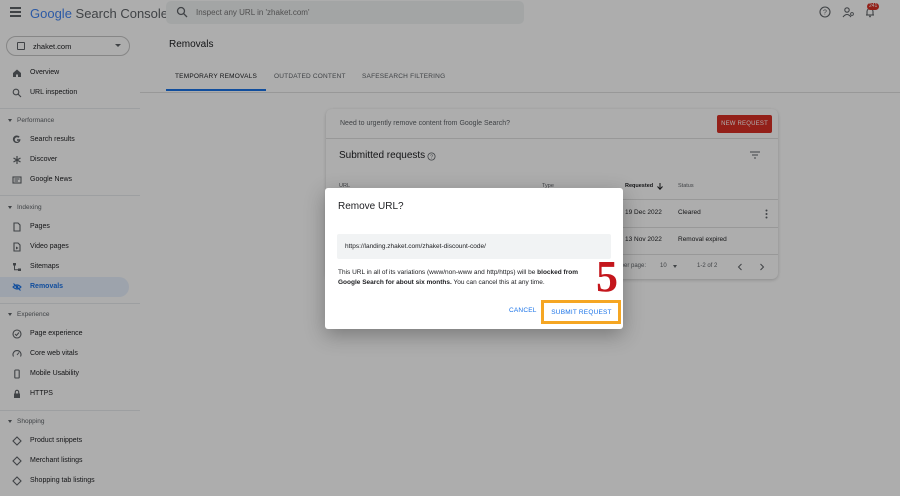  What do you see at coordinates (498, 282) in the screenshot?
I see `description-text-end: You can cancel this at any time.` at bounding box center [498, 282].